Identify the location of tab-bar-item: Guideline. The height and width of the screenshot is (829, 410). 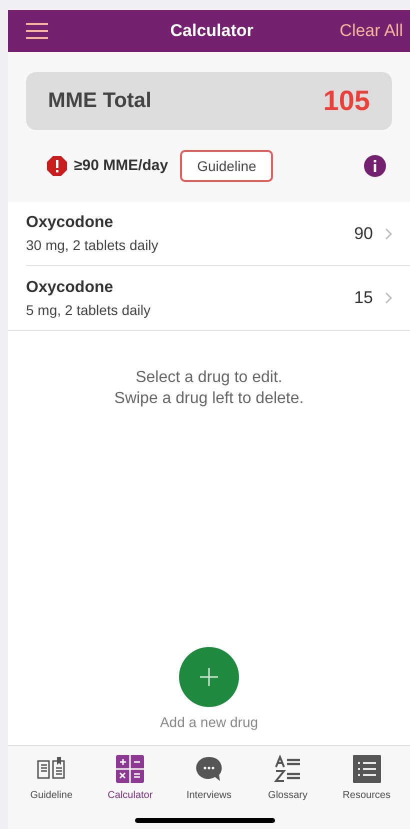
(51, 778).